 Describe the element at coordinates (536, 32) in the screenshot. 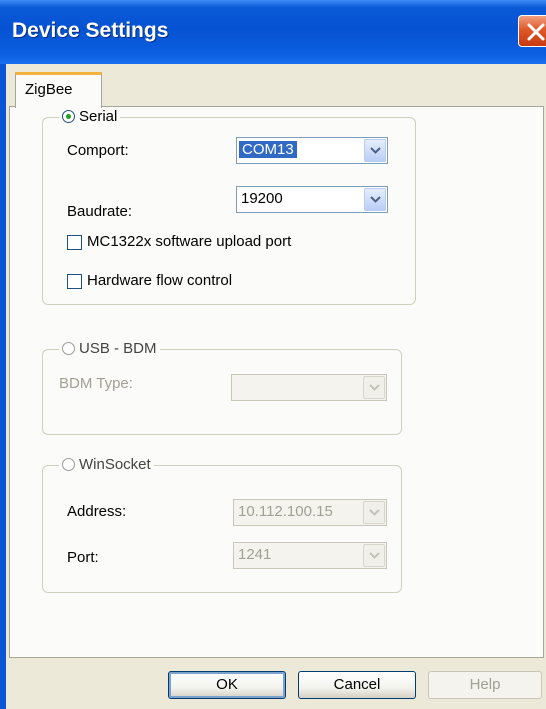

I see `close-icon` at that location.